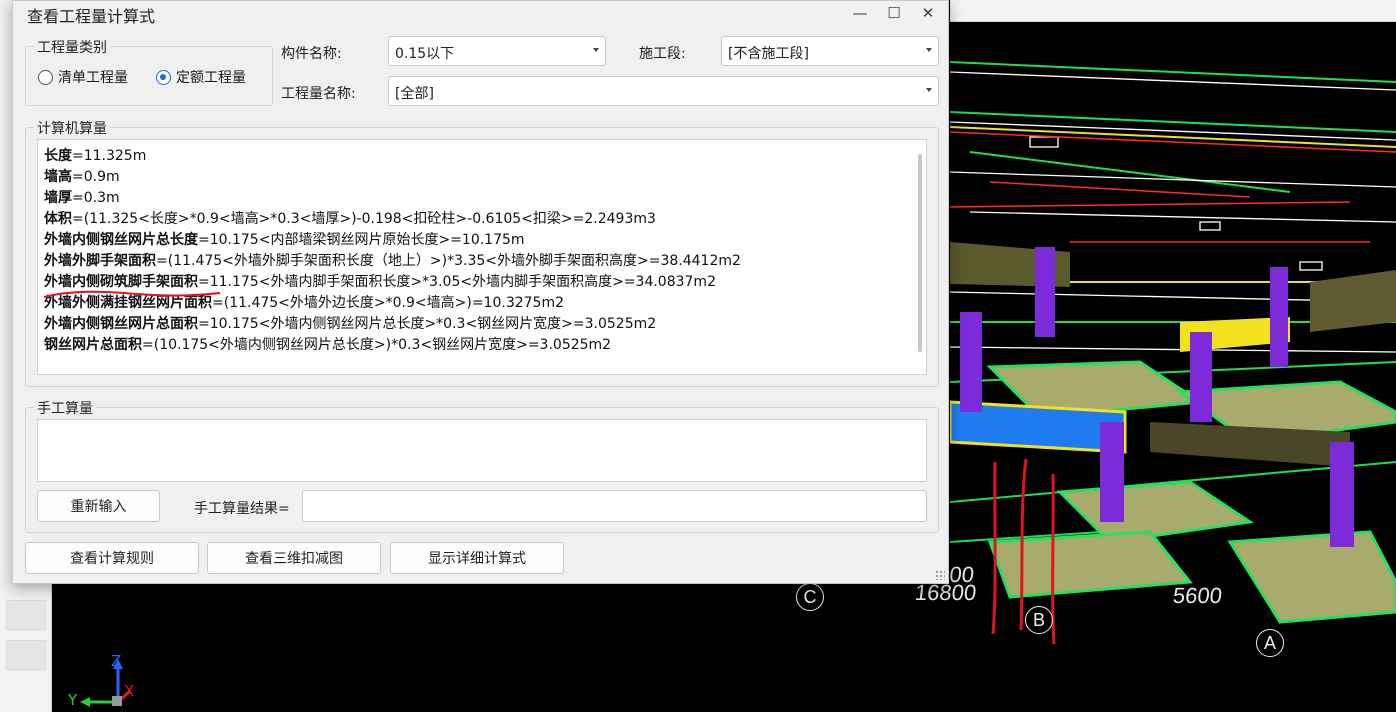 The height and width of the screenshot is (712, 1396). Describe the element at coordinates (1270, 643) in the screenshot. I see `axis-bubble-a: A` at that location.